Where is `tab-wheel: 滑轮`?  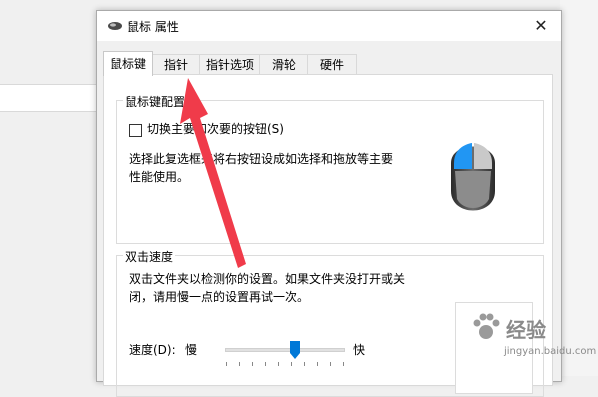
tab-wheel: 滑轮 is located at coordinates (284, 64).